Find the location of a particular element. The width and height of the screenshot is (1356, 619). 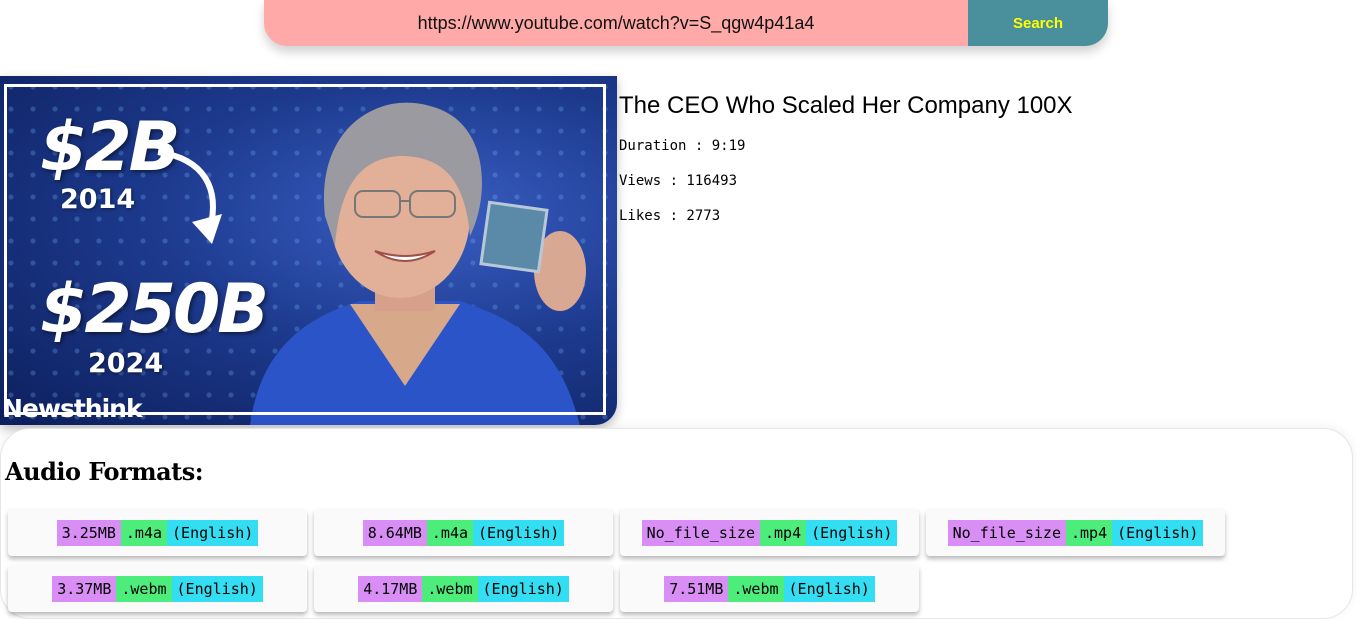

file-size: 8.64MB is located at coordinates (394, 532).